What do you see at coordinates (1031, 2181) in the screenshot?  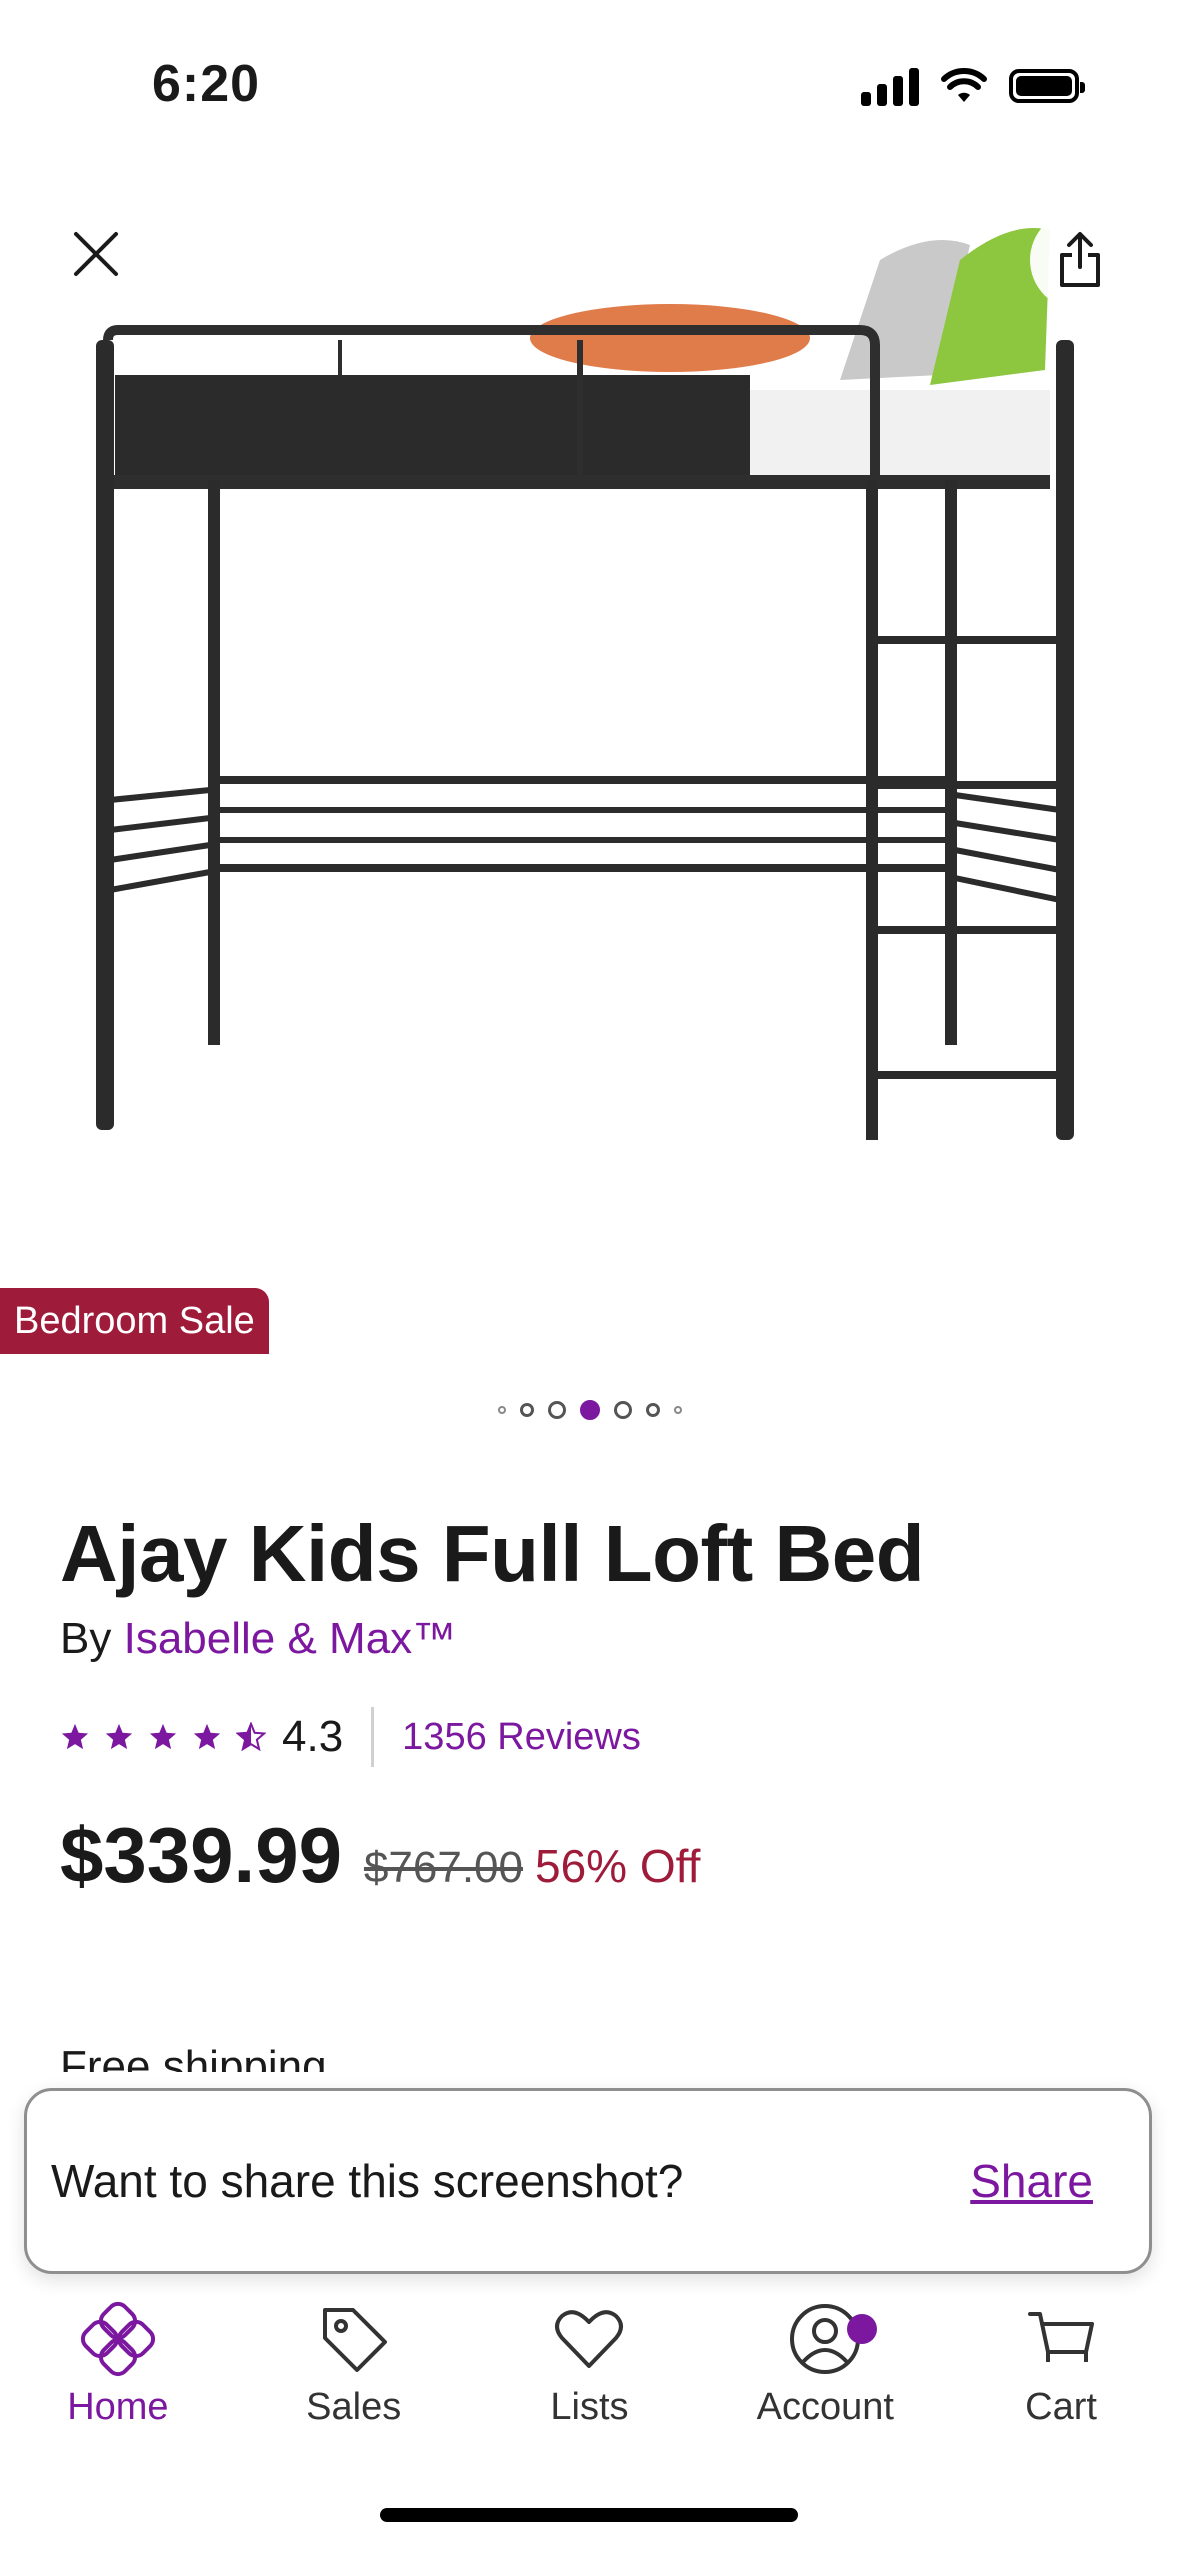 I see `share-prompt-button: Share` at bounding box center [1031, 2181].